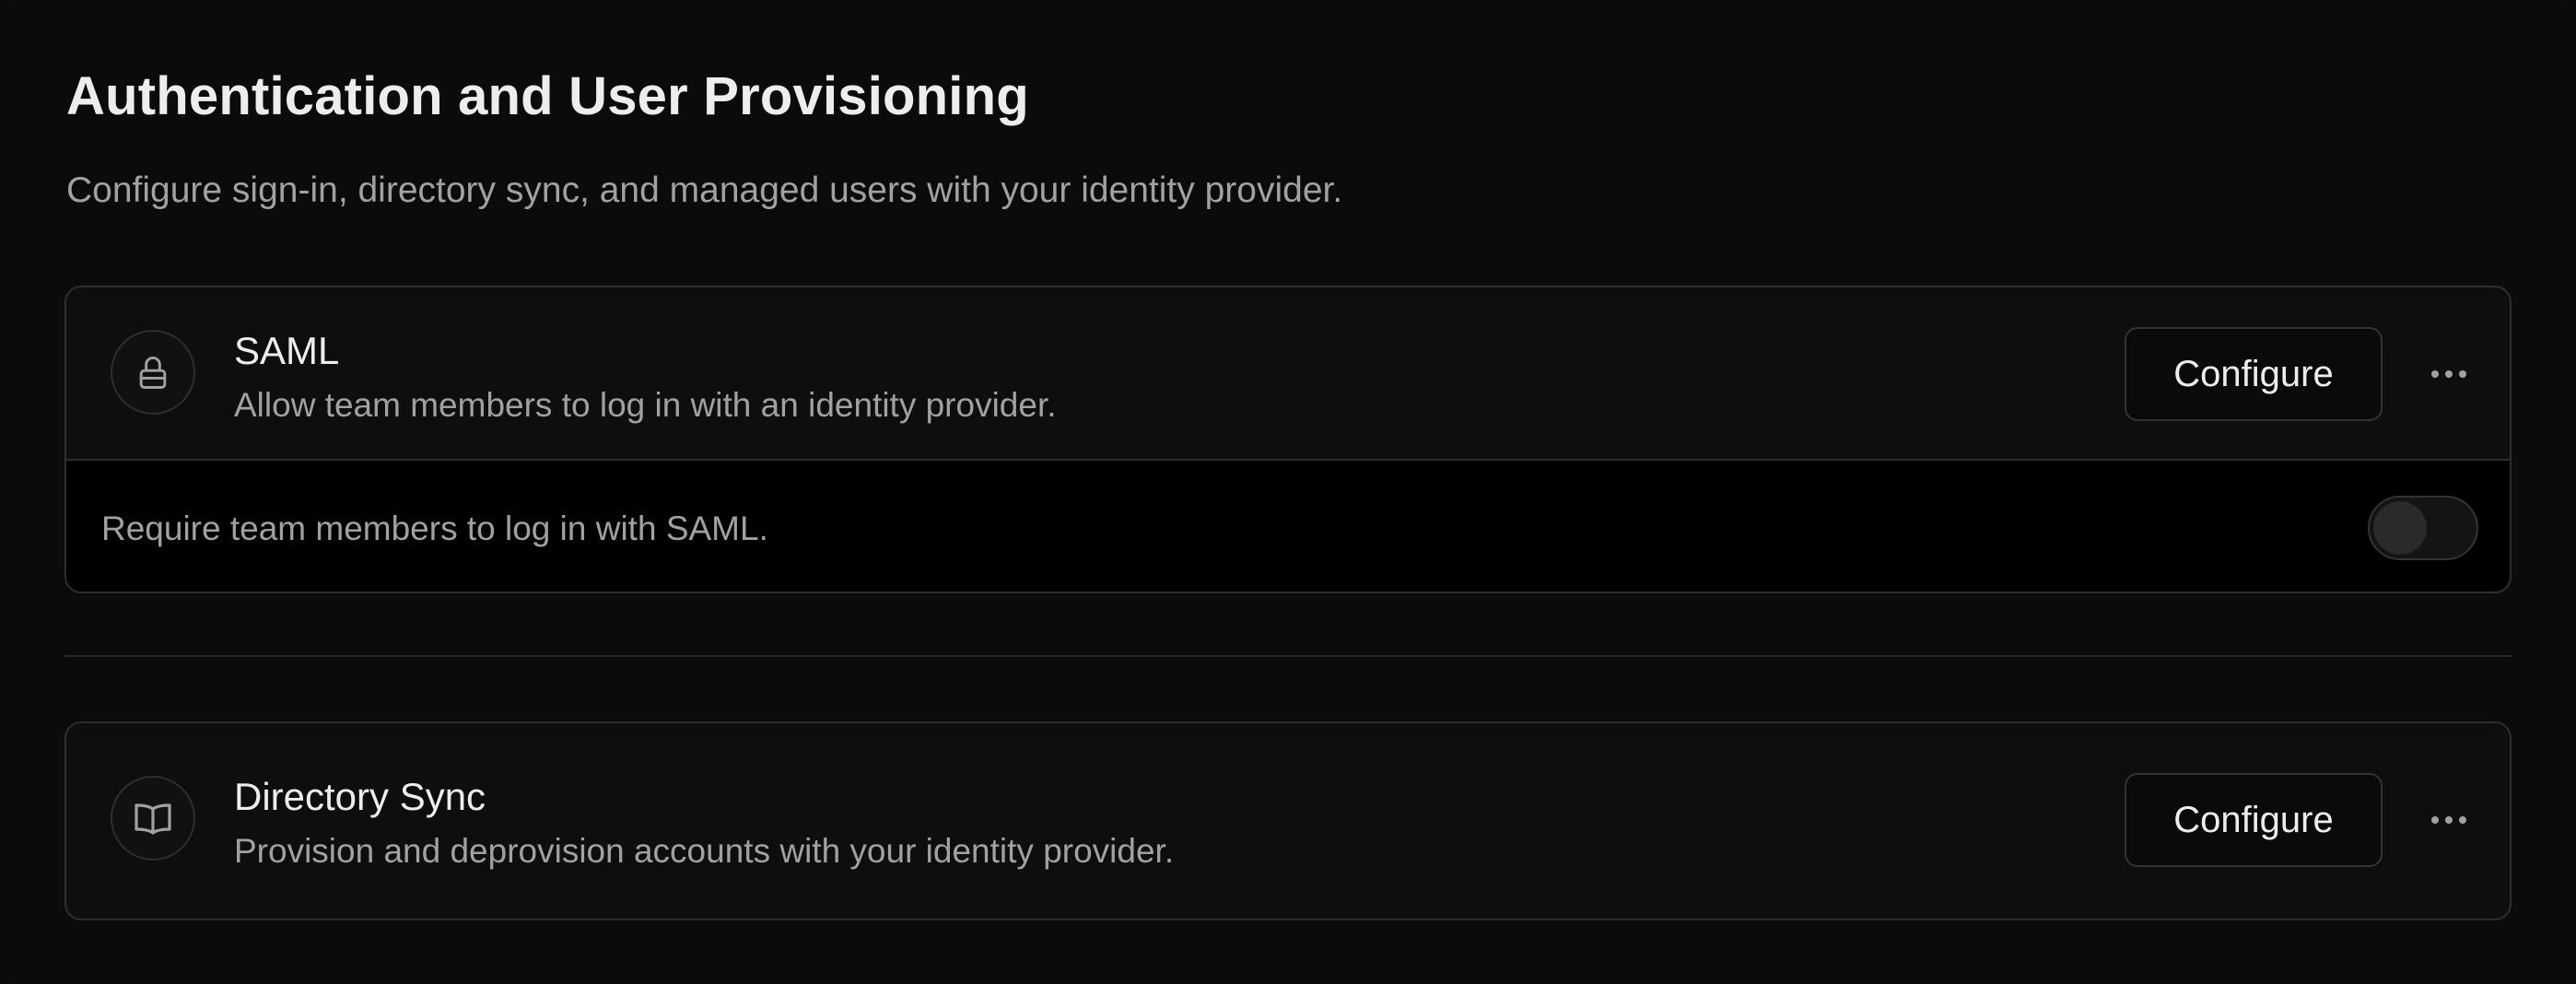  I want to click on section-divider, so click(1288, 656).